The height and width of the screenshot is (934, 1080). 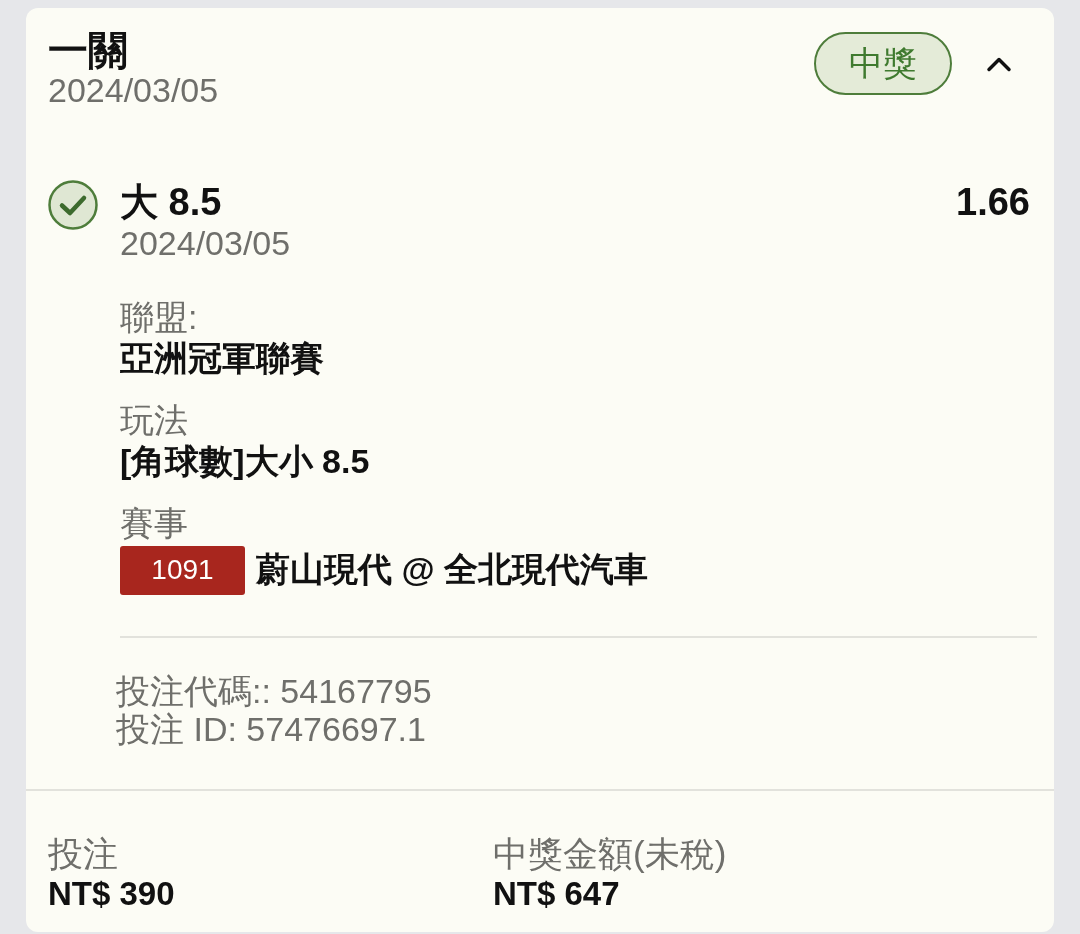 What do you see at coordinates (222, 358) in the screenshot?
I see `field-value: 亞洲冠軍聯賽` at bounding box center [222, 358].